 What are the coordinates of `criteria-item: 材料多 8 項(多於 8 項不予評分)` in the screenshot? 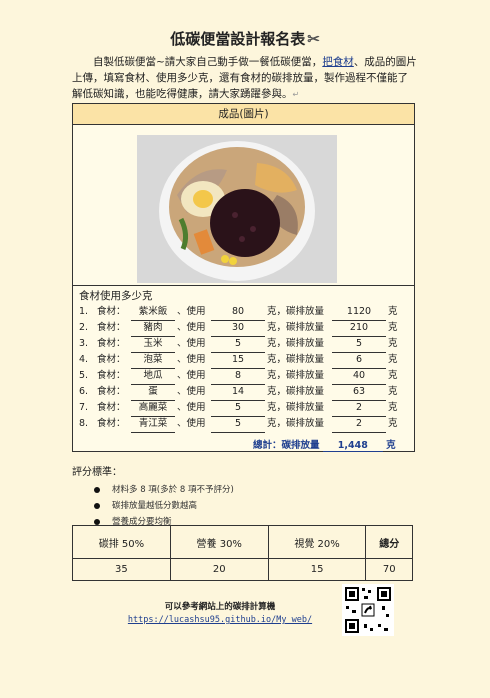 It's located at (164, 490).